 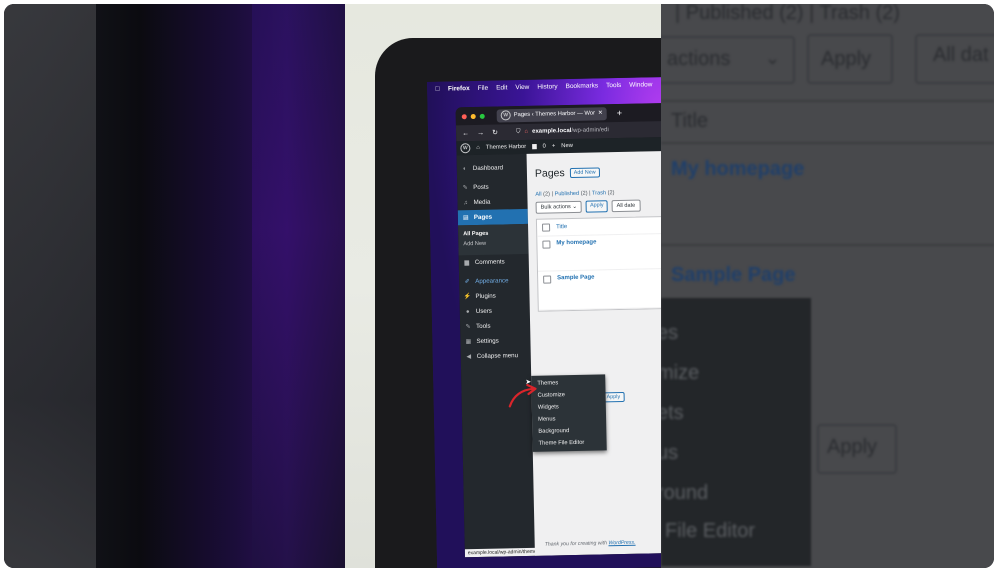 What do you see at coordinates (484, 311) in the screenshot?
I see `sidebar-item-label: Users` at bounding box center [484, 311].